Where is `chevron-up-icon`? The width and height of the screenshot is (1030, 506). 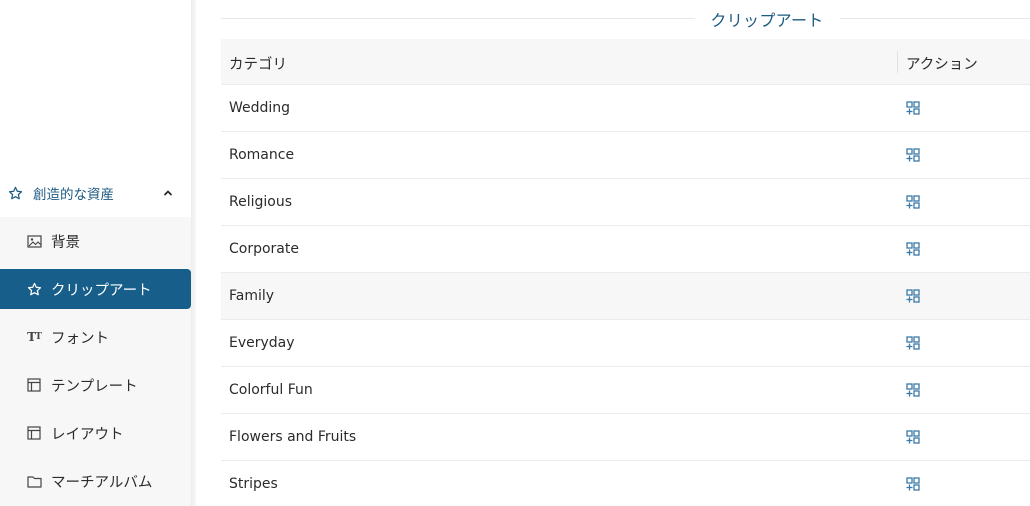
chevron-up-icon is located at coordinates (168, 193).